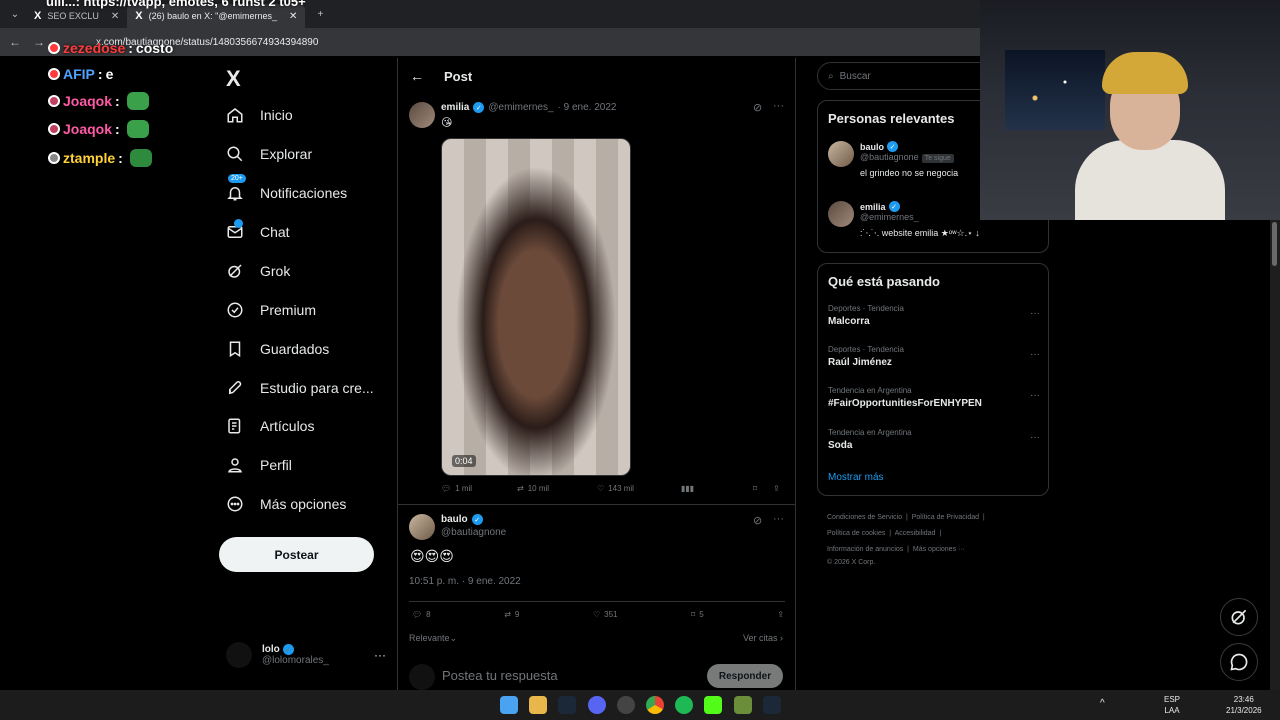 The width and height of the screenshot is (1280, 720). I want to click on verified-badge-icon: ✓, so click(894, 206).